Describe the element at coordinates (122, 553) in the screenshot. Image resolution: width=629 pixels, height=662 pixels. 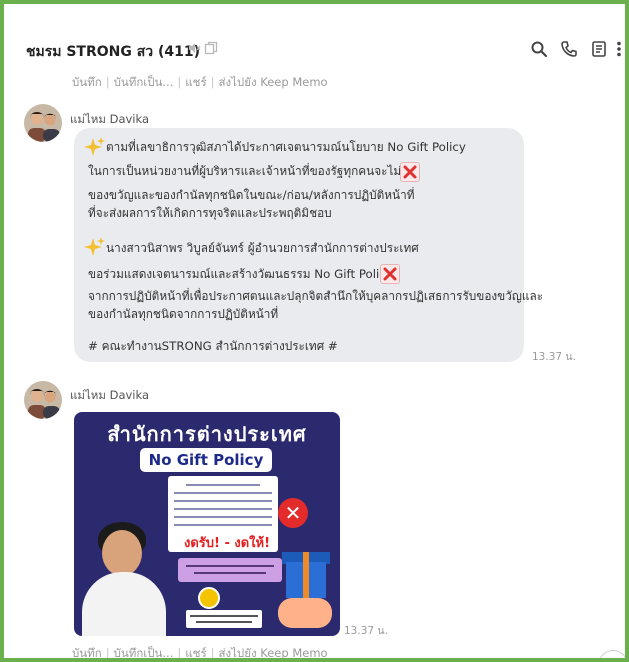
I see `poster-person-face` at that location.